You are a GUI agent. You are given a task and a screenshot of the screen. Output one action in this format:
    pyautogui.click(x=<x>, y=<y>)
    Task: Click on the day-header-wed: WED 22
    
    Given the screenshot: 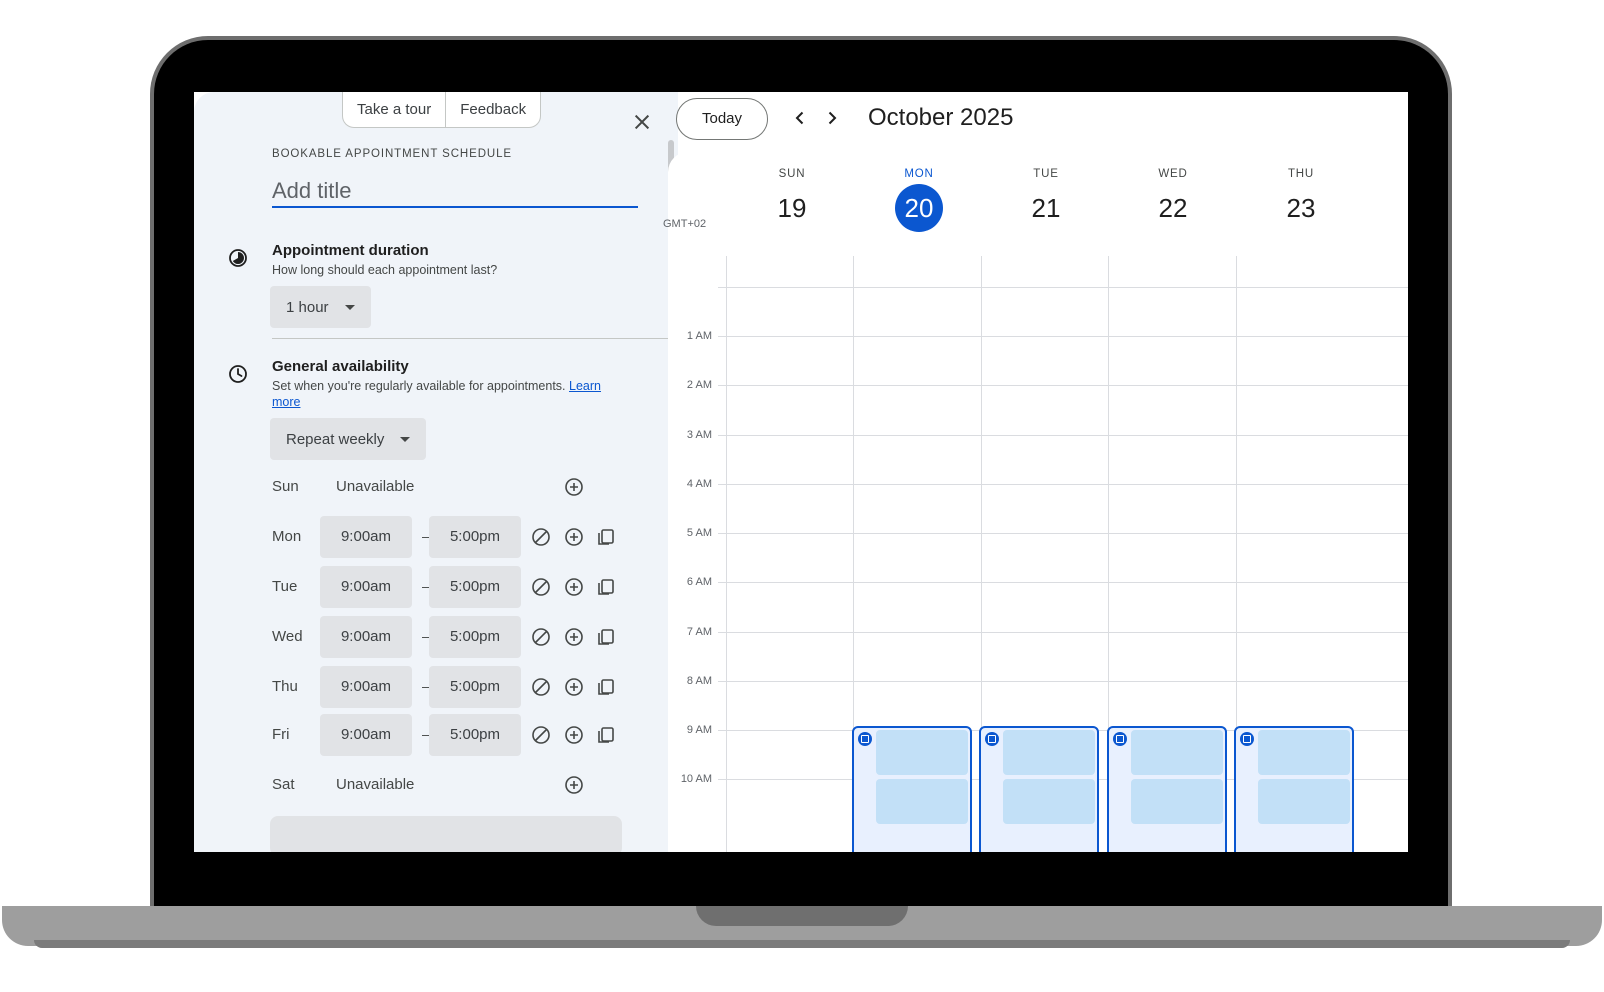 What is the action you would take?
    pyautogui.click(x=1173, y=200)
    